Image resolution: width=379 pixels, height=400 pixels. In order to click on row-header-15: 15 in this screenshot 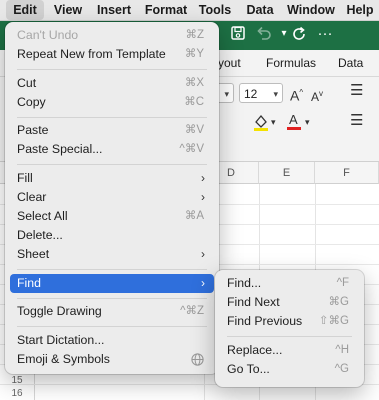, I will do `click(17, 380)`.